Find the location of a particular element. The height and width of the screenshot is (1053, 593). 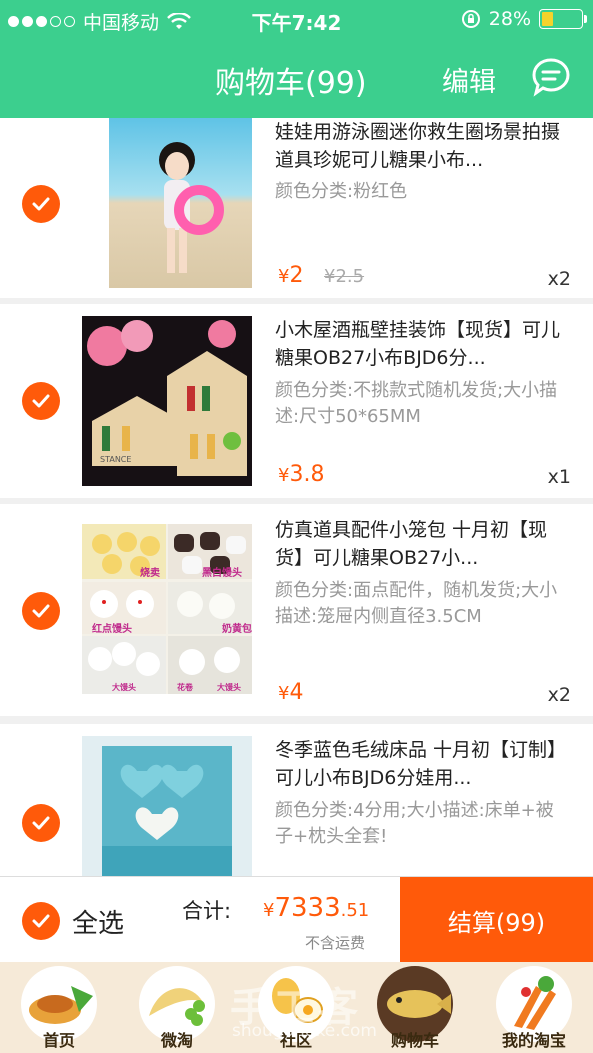

checkout-button: 结算(99) is located at coordinates (496, 920).